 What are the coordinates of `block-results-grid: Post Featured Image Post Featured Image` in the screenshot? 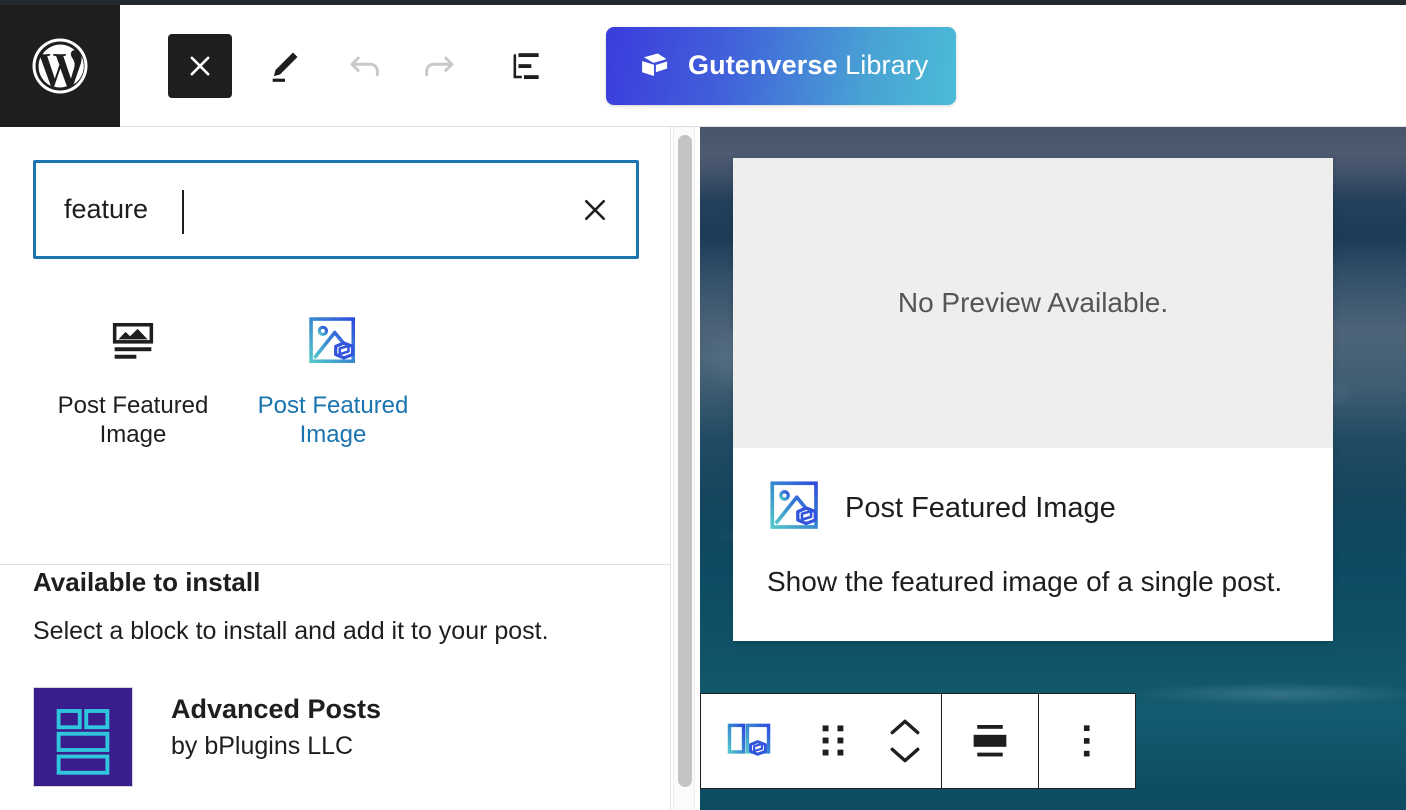 It's located at (351, 354).